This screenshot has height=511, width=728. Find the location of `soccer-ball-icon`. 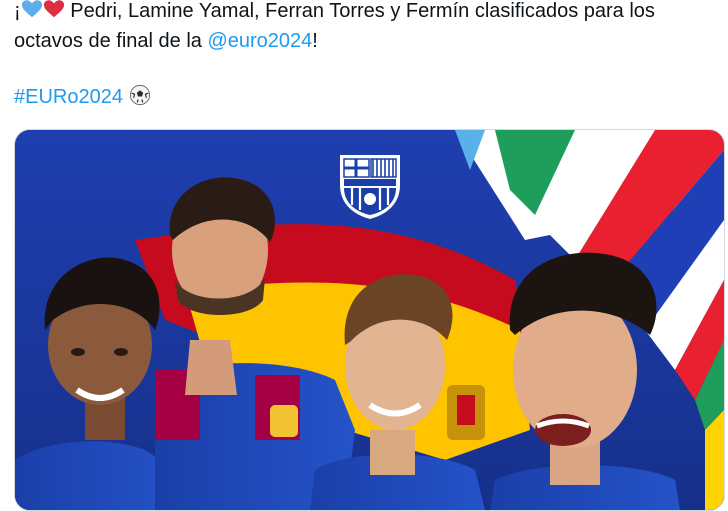

soccer-ball-icon is located at coordinates (139, 95).